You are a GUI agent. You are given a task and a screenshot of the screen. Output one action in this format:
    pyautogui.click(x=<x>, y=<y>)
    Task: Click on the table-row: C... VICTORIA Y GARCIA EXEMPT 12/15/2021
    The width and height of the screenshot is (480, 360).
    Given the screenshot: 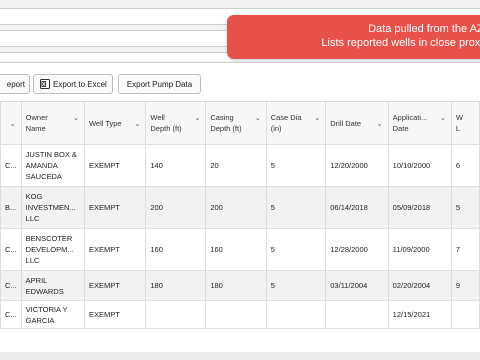 What is the action you would take?
    pyautogui.click(x=240, y=314)
    